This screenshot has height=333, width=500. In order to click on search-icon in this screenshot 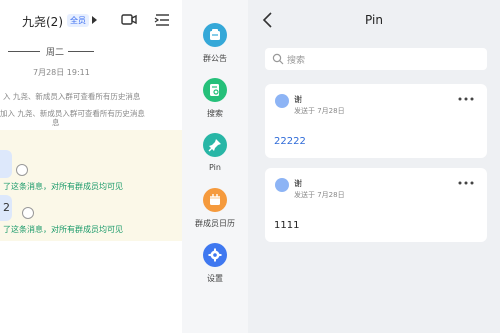, I will do `click(278, 59)`.